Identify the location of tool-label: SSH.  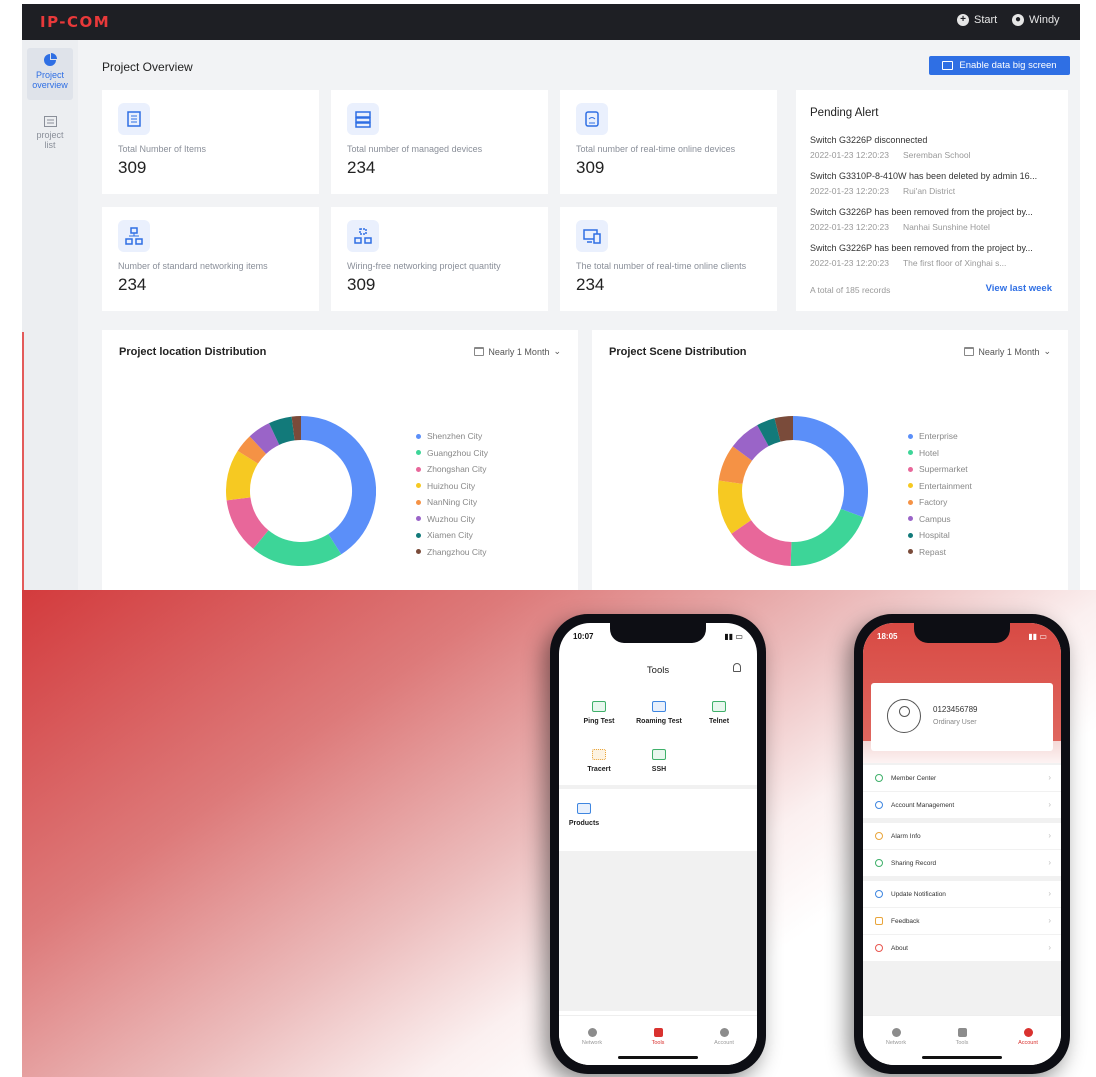
(659, 769).